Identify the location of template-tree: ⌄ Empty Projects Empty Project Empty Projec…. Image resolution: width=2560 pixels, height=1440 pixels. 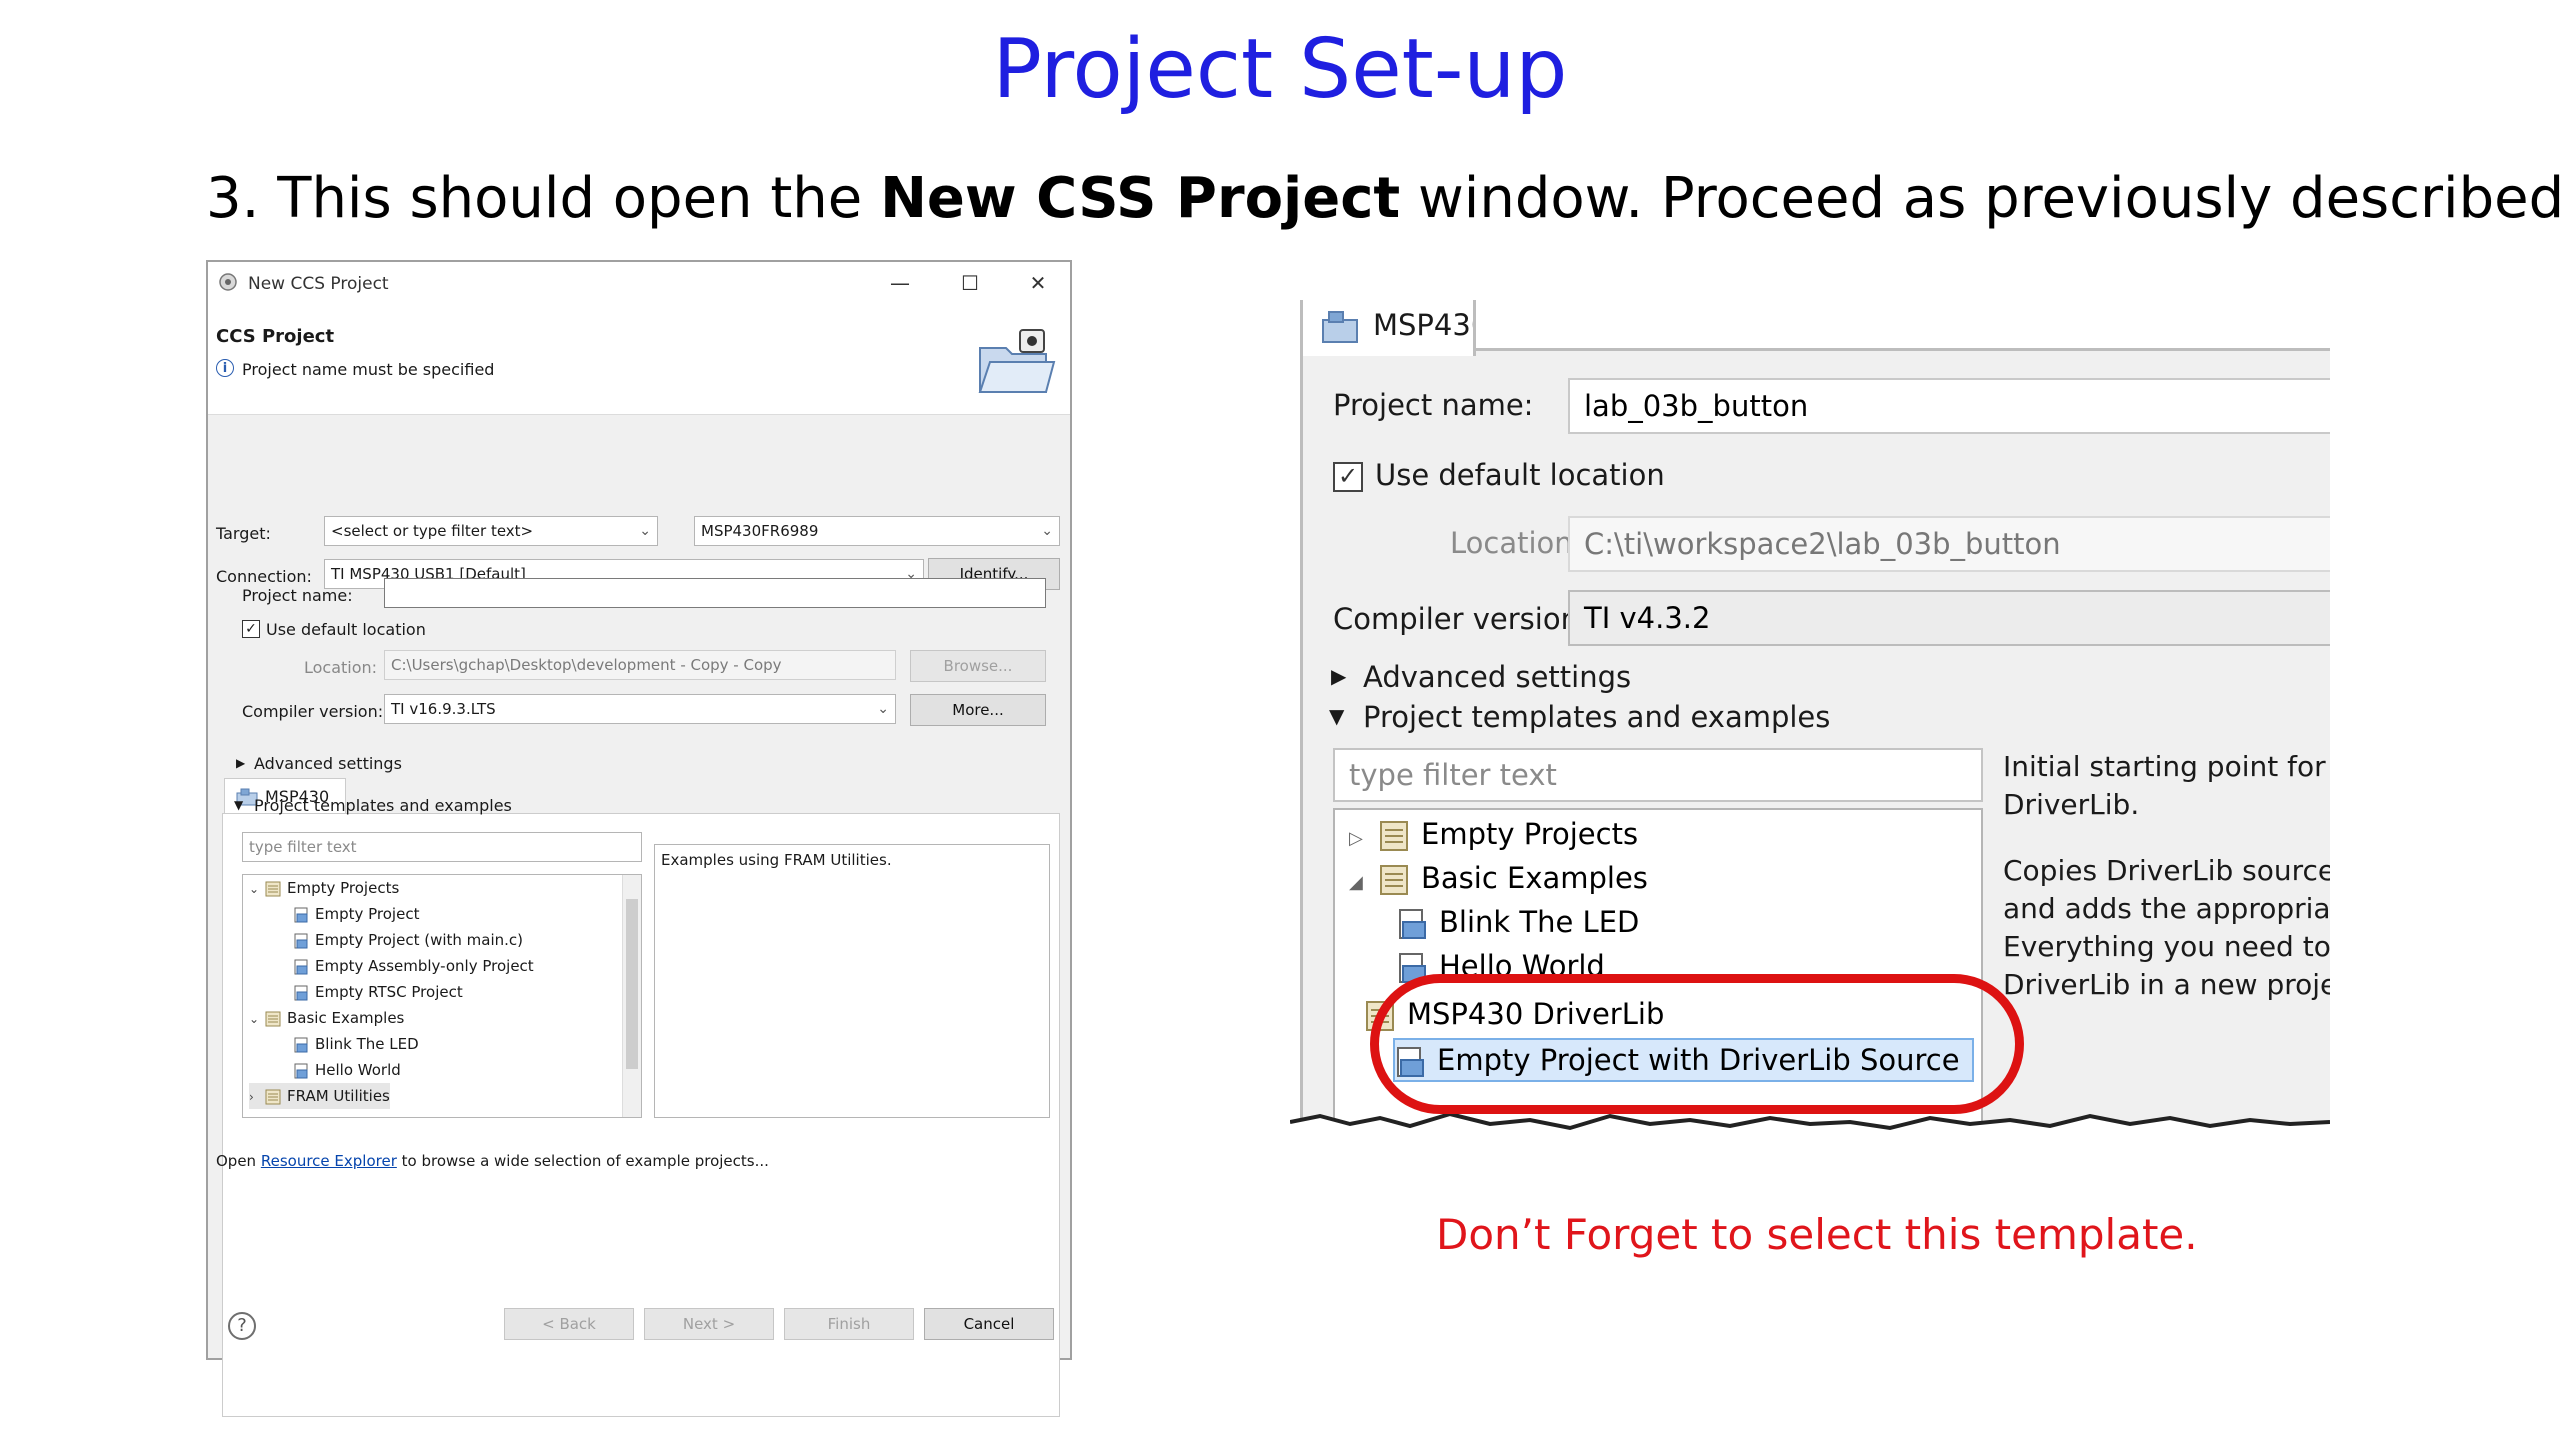
(442, 996).